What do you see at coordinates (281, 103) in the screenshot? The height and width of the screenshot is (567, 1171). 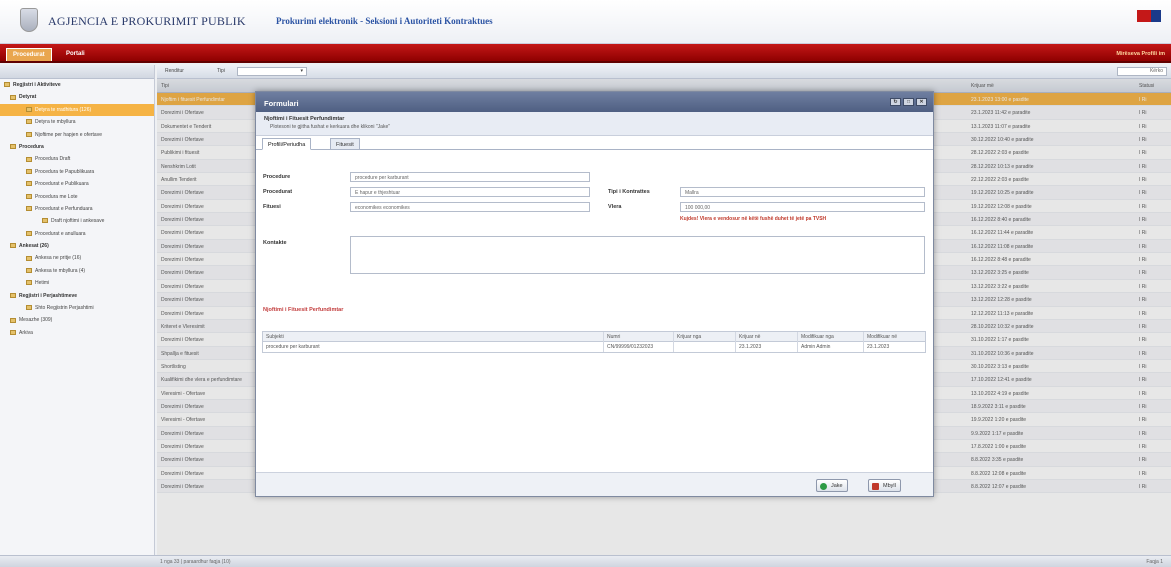 I see `dialog-title: Formulari` at bounding box center [281, 103].